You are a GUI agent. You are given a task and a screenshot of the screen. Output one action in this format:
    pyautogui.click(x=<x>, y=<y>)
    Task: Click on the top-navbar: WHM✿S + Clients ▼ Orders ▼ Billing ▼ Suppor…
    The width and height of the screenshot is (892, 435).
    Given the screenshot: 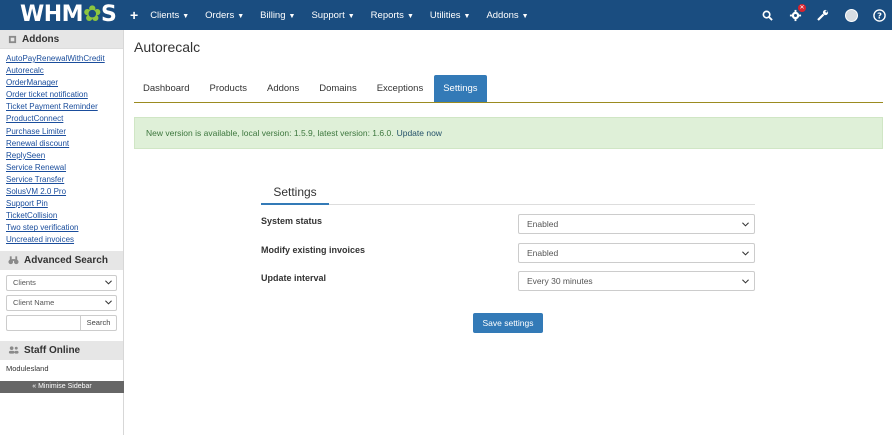 What is the action you would take?
    pyautogui.click(x=446, y=15)
    